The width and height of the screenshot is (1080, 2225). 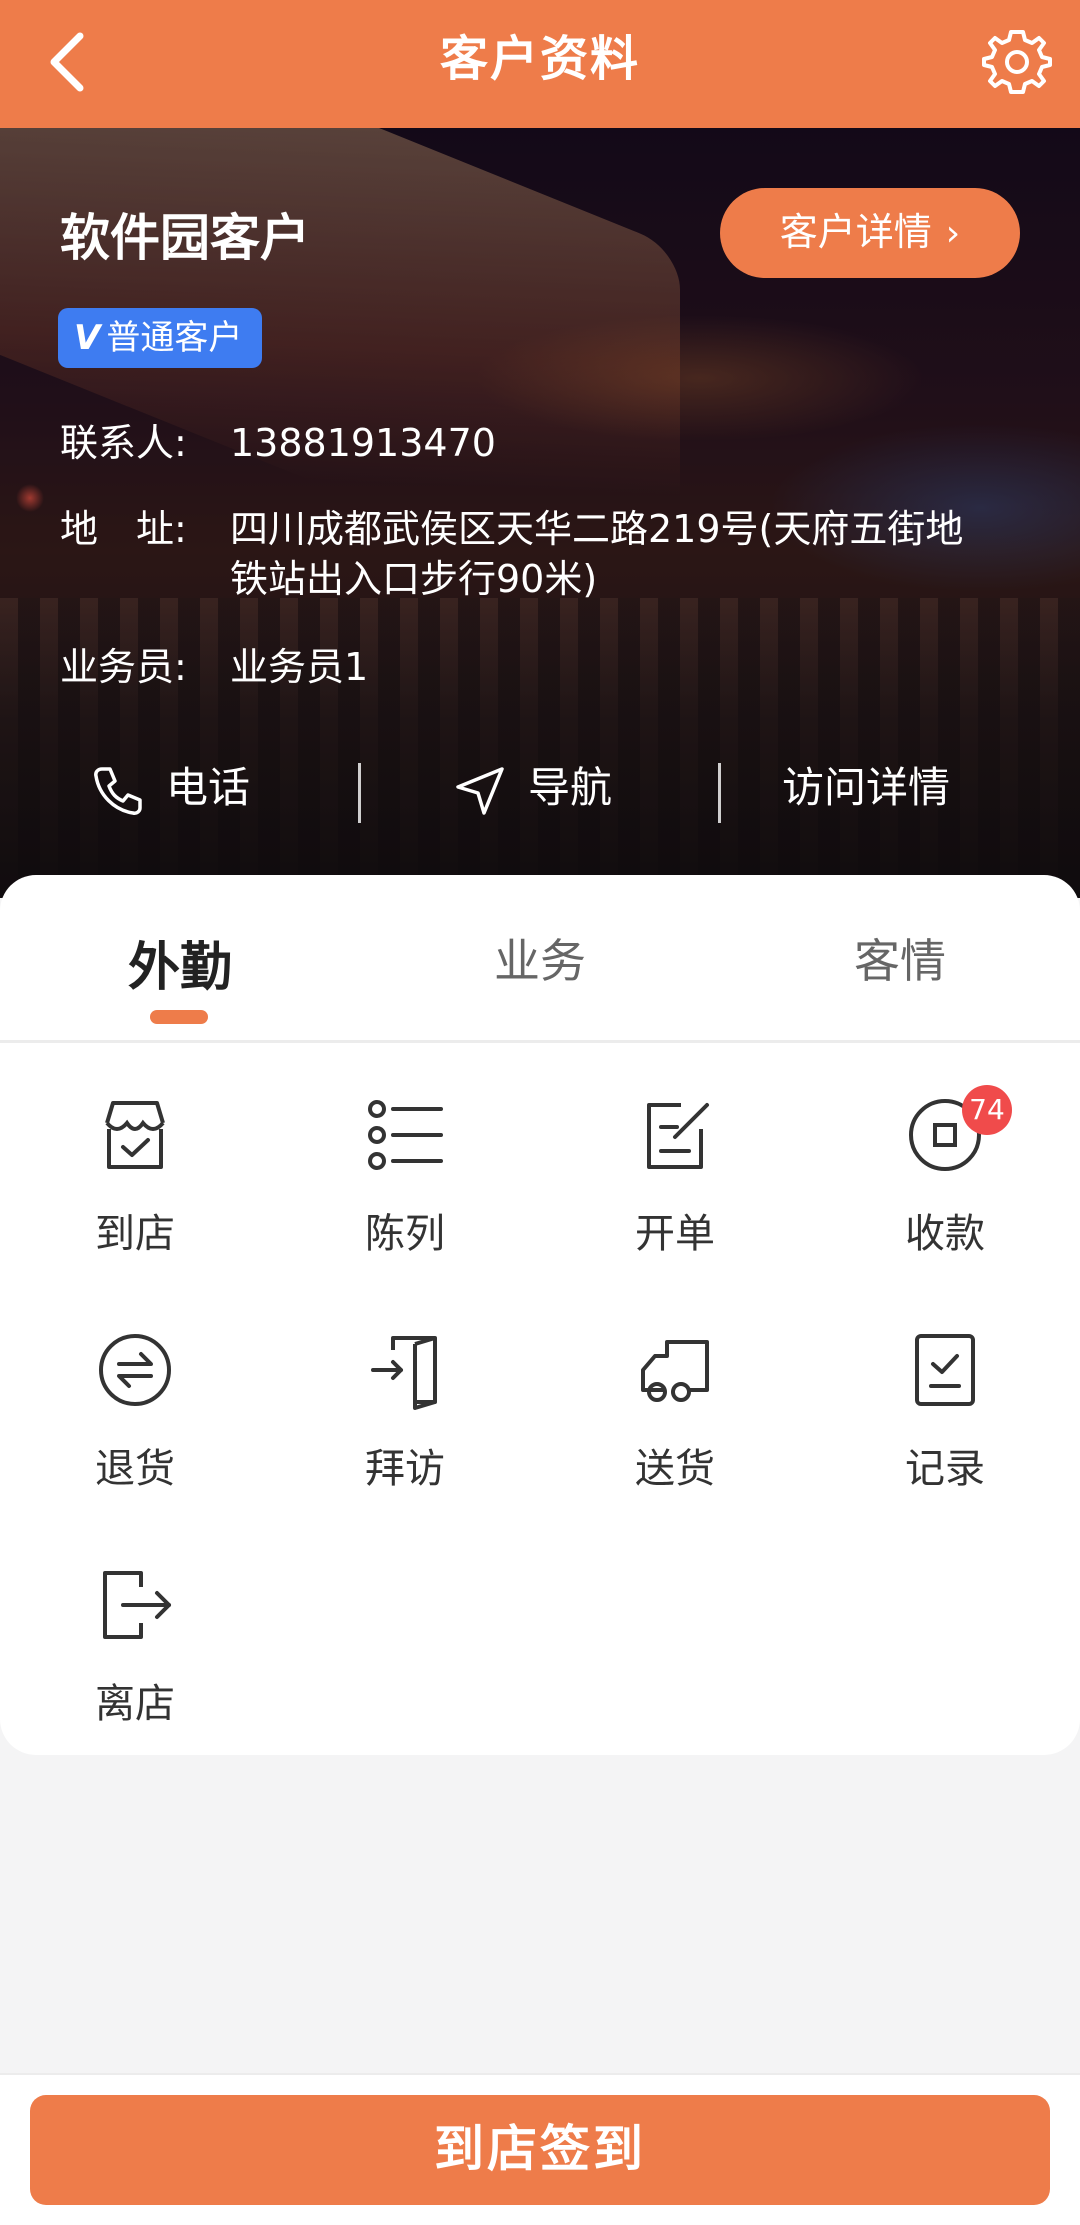 I want to click on tab-field-work: 外勤, so click(x=180, y=962).